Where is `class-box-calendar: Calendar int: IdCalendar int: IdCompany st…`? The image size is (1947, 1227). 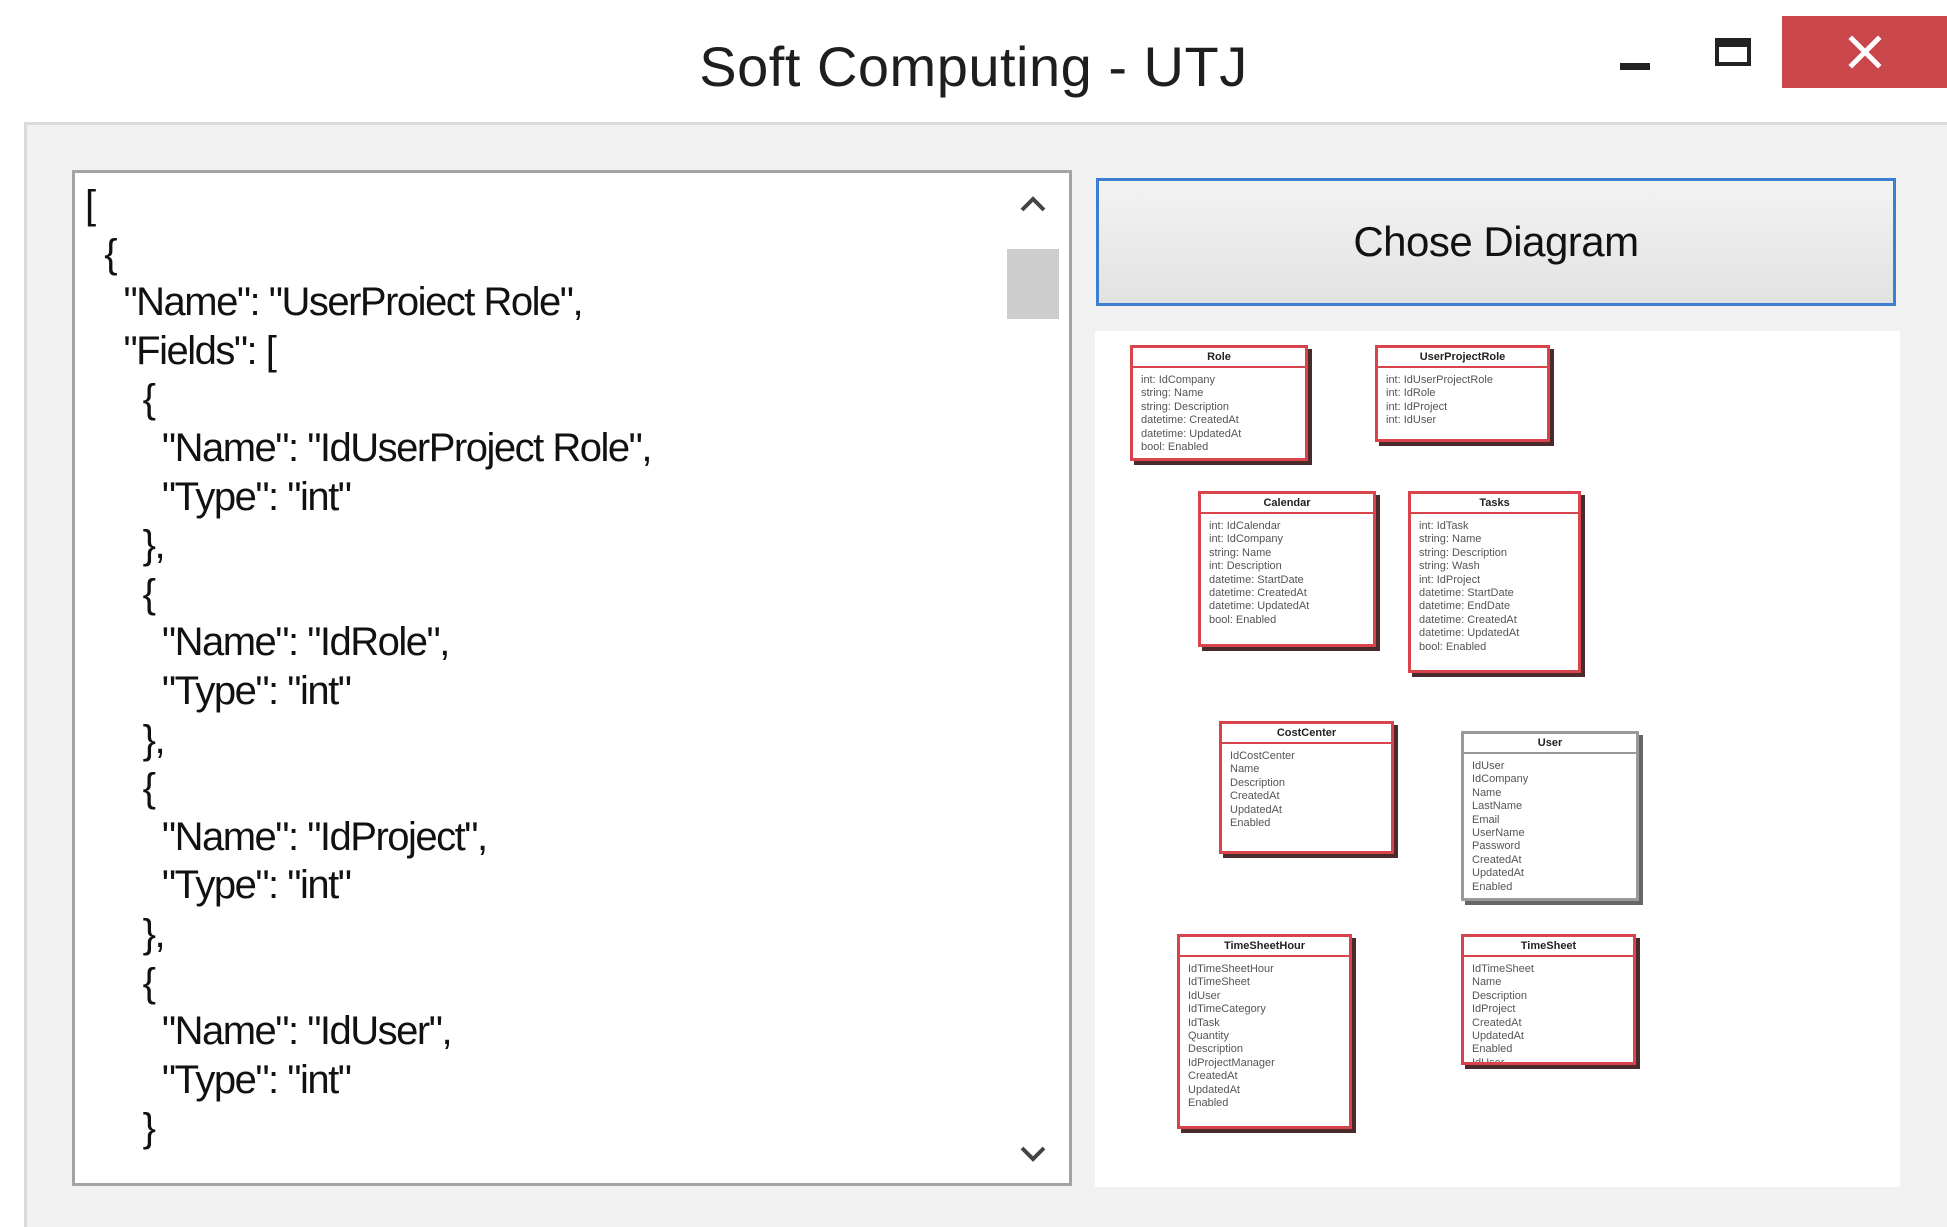
class-box-calendar: Calendar int: IdCalendar int: IdCompany st… is located at coordinates (1287, 569).